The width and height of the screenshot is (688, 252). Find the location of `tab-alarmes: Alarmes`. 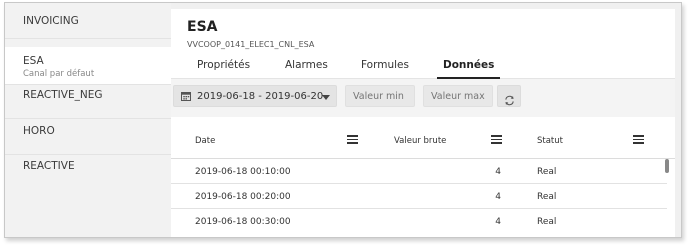

tab-alarmes: Alarmes is located at coordinates (306, 69).